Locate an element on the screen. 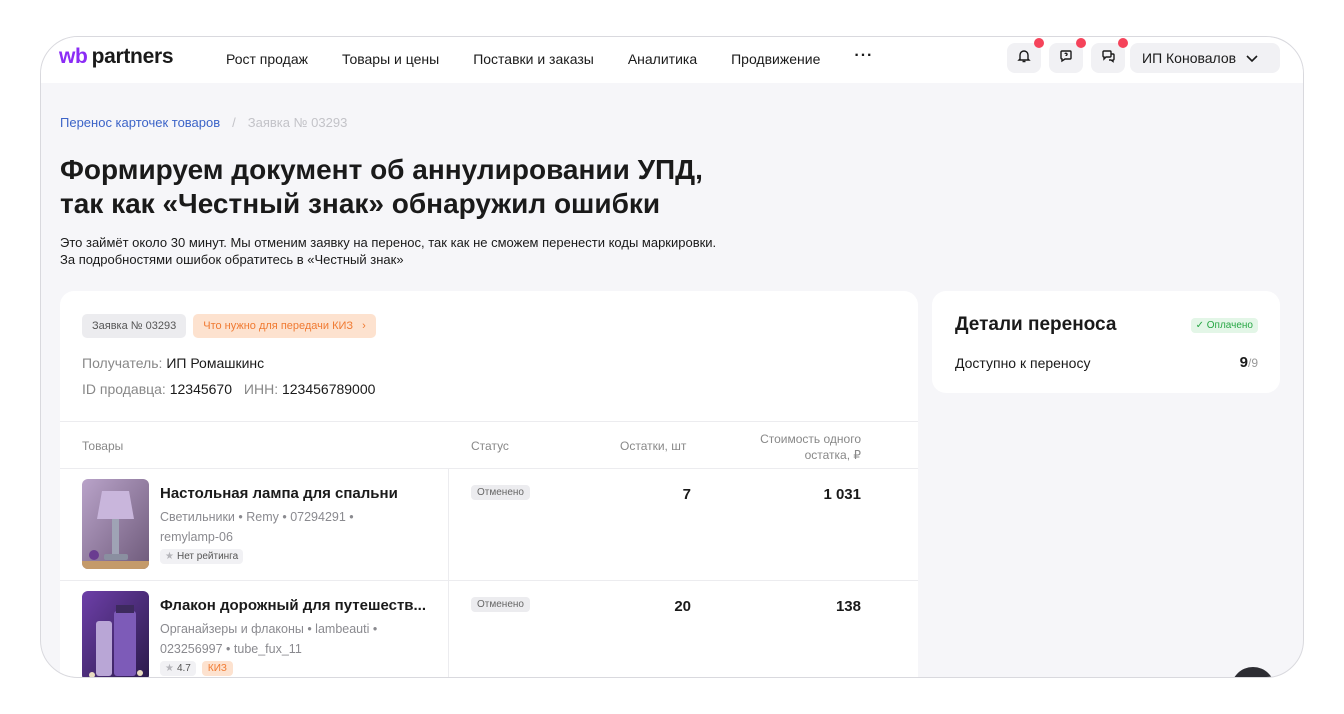  more-menu-icon: ··· is located at coordinates (863, 57).